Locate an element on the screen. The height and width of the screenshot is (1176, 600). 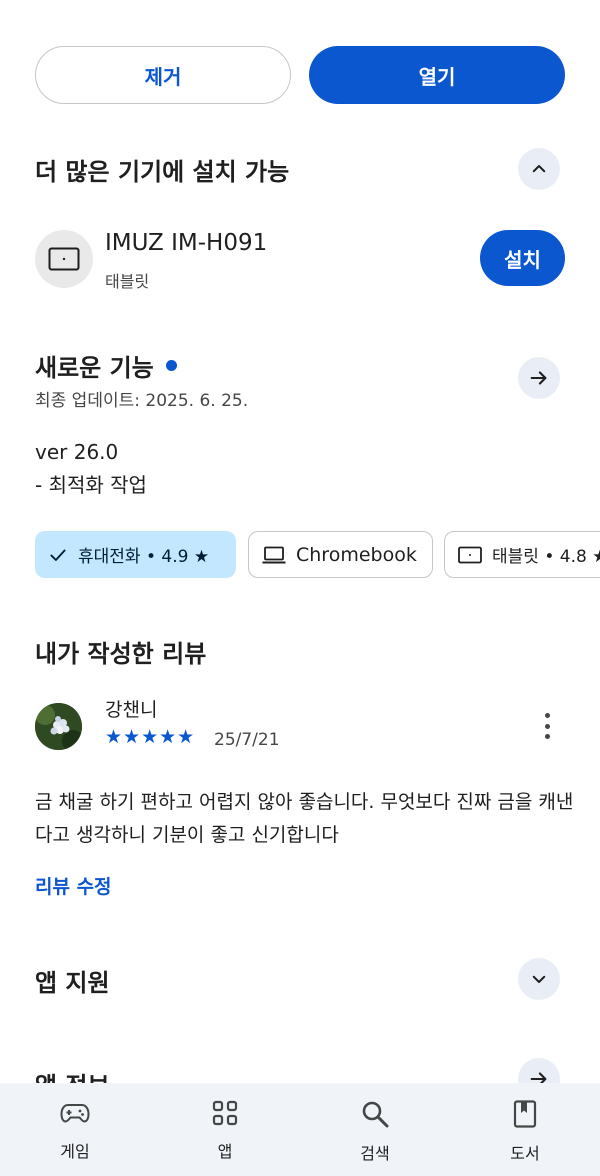
nav-apps: 앱 is located at coordinates (225, 1129).